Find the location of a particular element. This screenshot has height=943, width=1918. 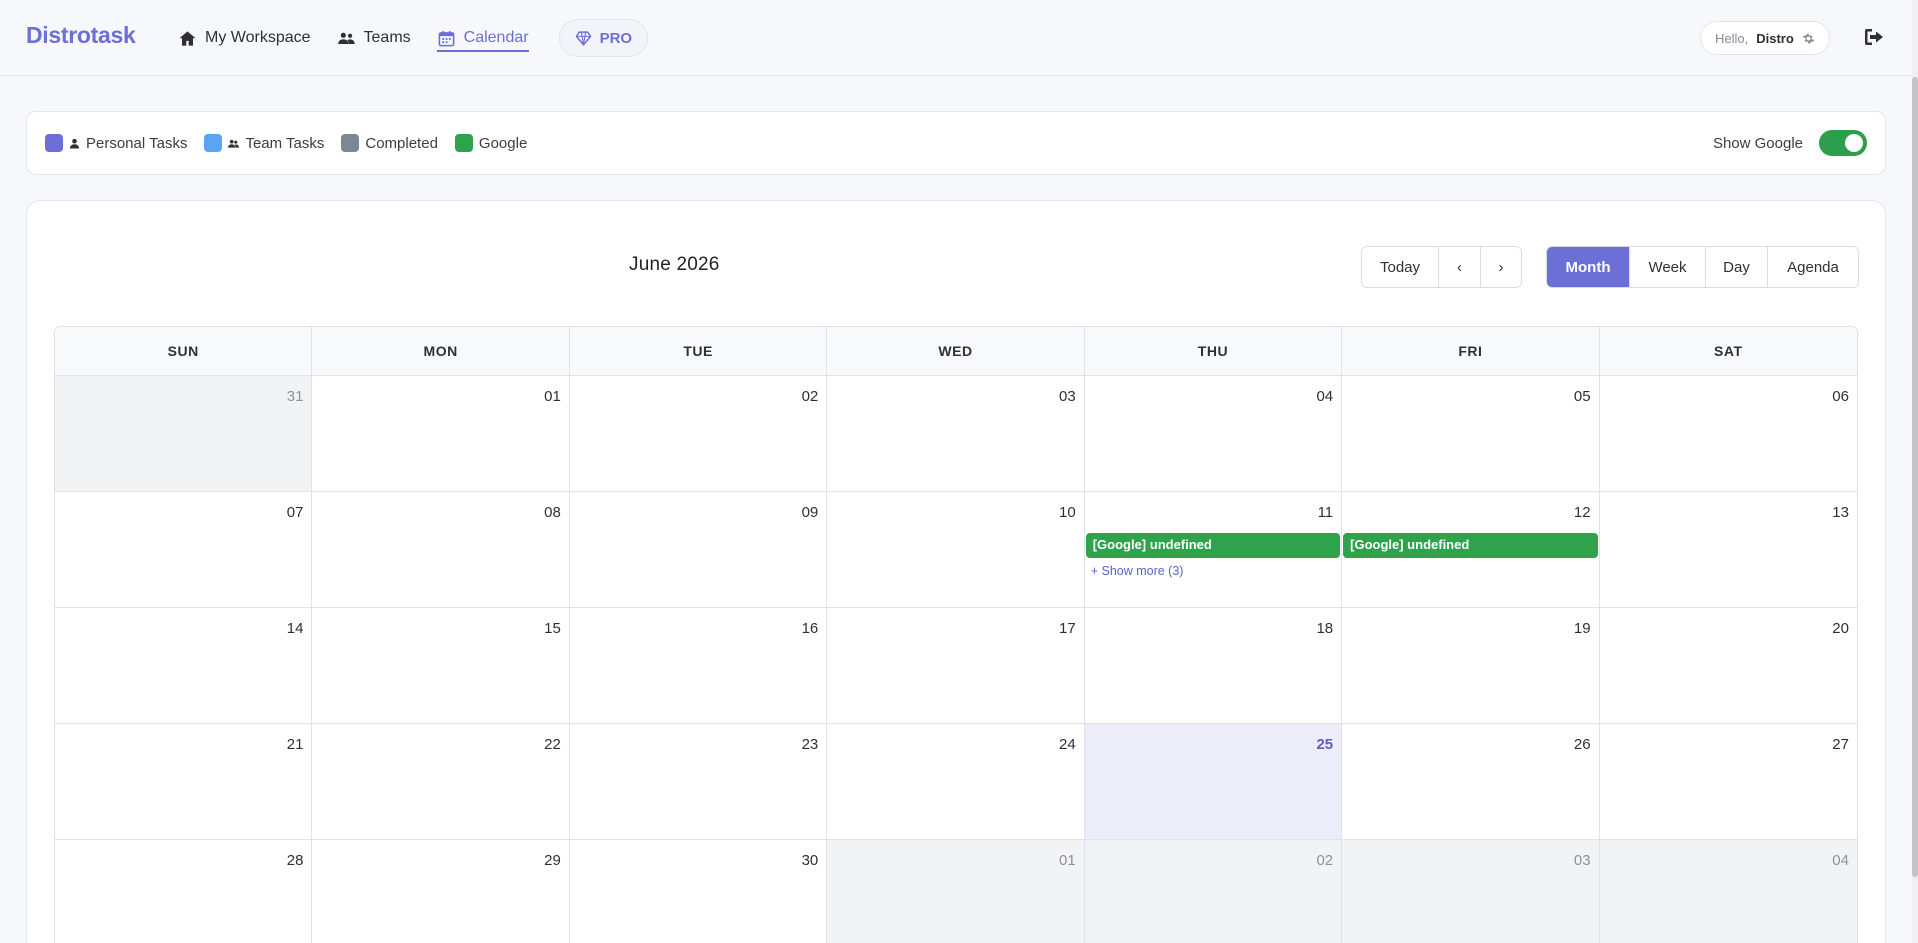

view-day-button: Day is located at coordinates (1737, 267).